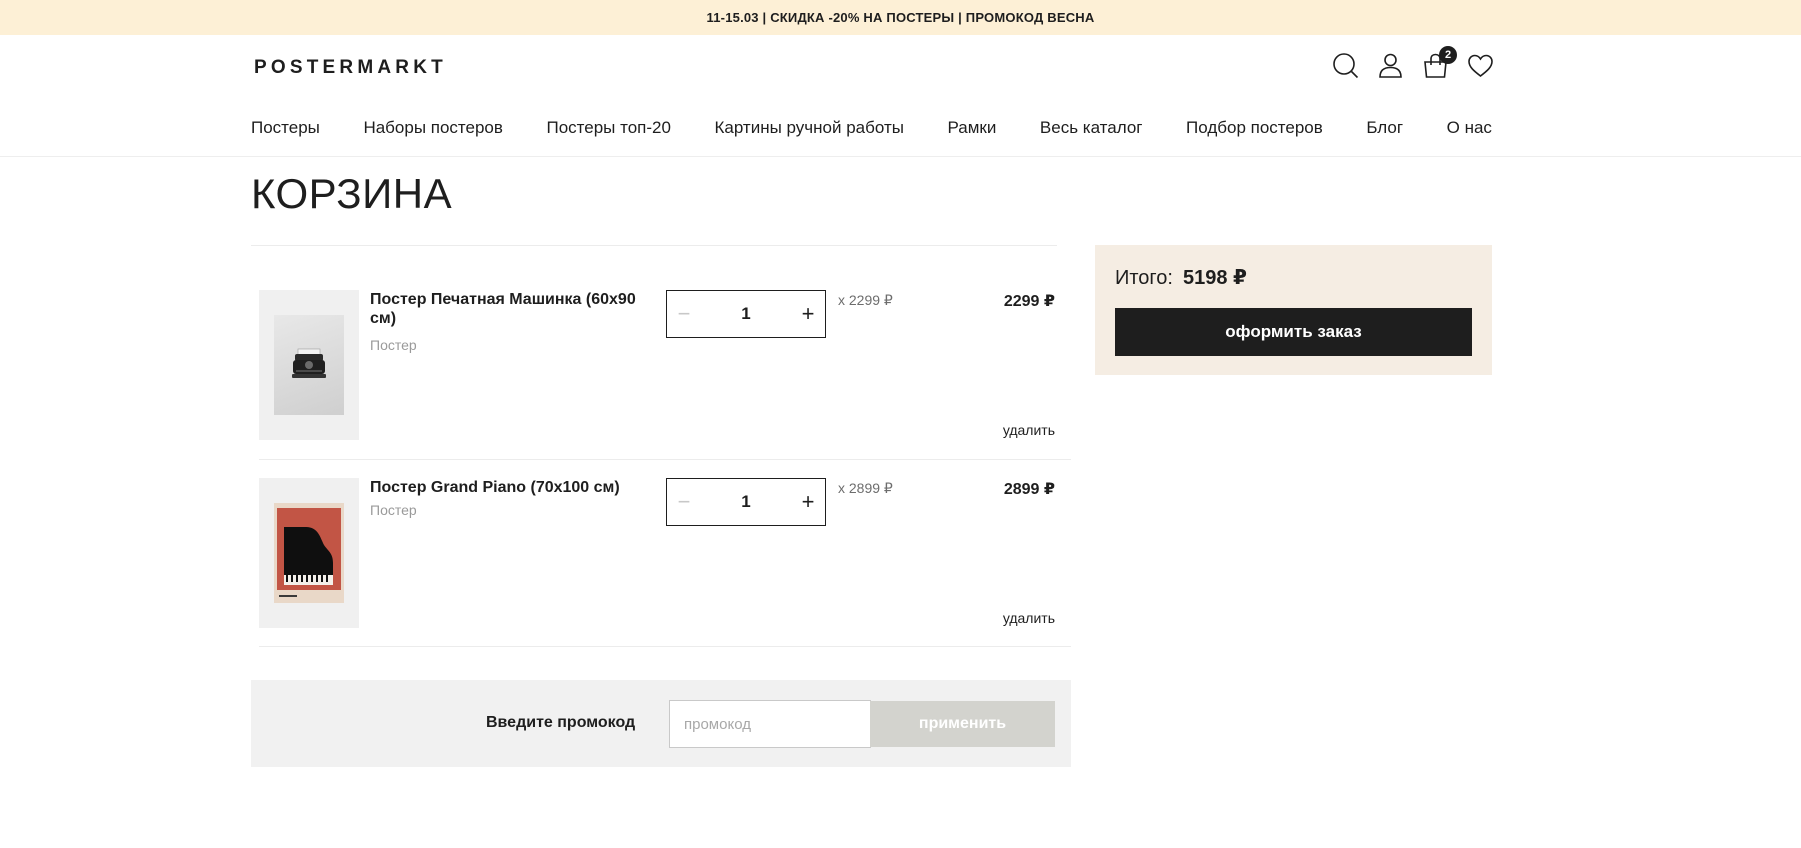 The height and width of the screenshot is (848, 1801). What do you see at coordinates (1029, 301) in the screenshot?
I see `line-total: 2299 ₽` at bounding box center [1029, 301].